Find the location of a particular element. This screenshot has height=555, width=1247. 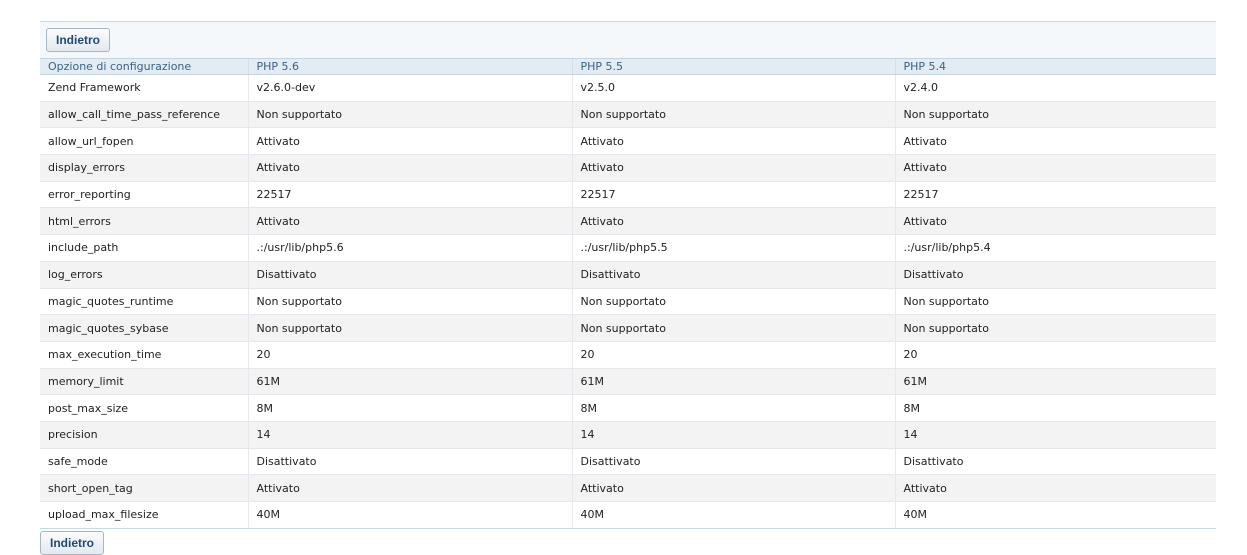

php56-value-cell: 61M is located at coordinates (409, 382).